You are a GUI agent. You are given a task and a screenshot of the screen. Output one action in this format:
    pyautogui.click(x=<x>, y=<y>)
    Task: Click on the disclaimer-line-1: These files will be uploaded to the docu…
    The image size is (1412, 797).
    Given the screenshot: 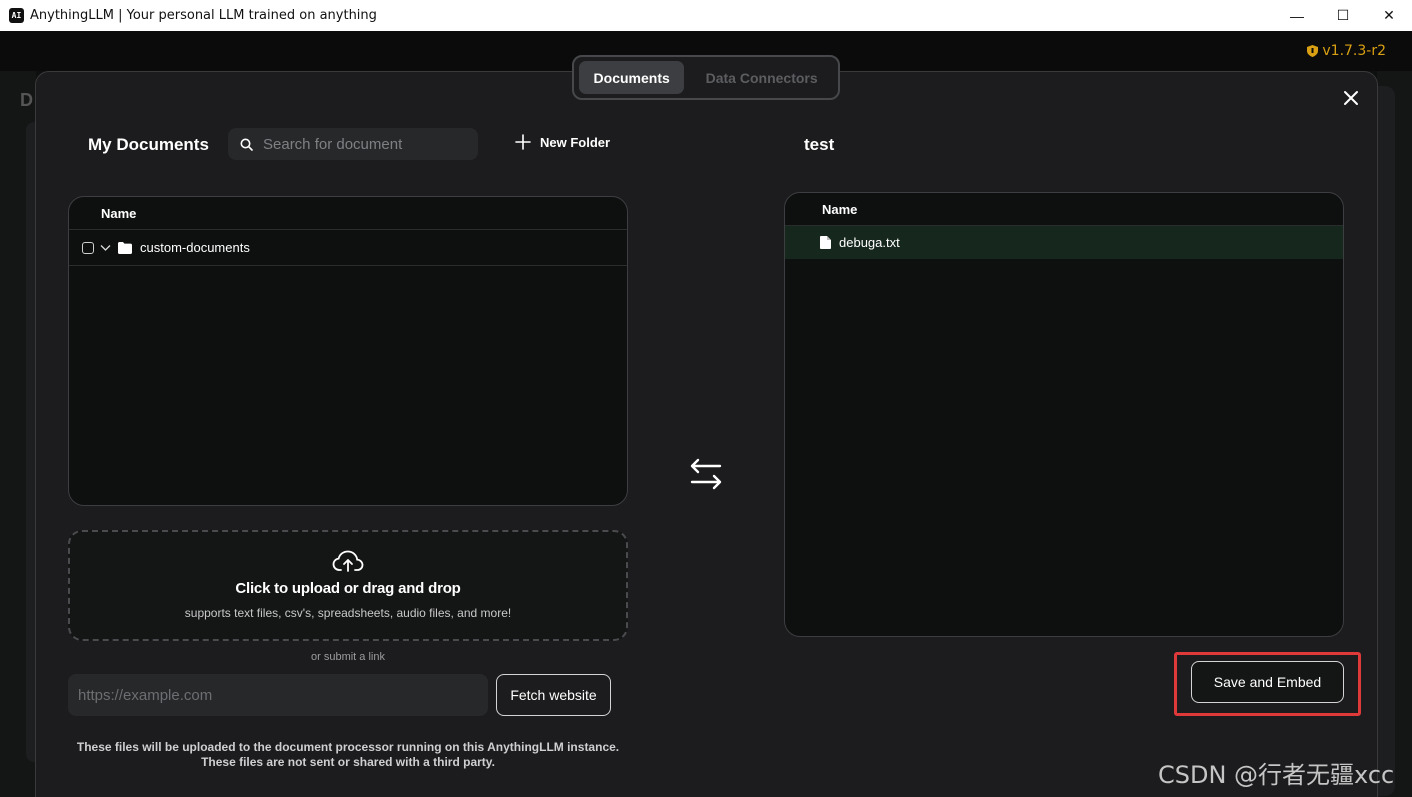 What is the action you would take?
    pyautogui.click(x=348, y=747)
    